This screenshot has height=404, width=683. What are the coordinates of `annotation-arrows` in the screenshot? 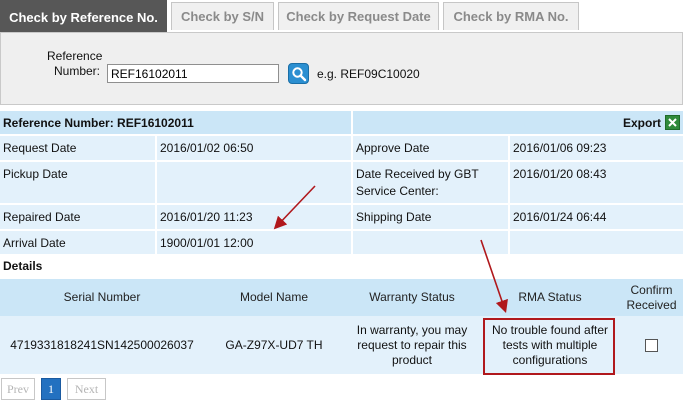 It's located at (390, 249).